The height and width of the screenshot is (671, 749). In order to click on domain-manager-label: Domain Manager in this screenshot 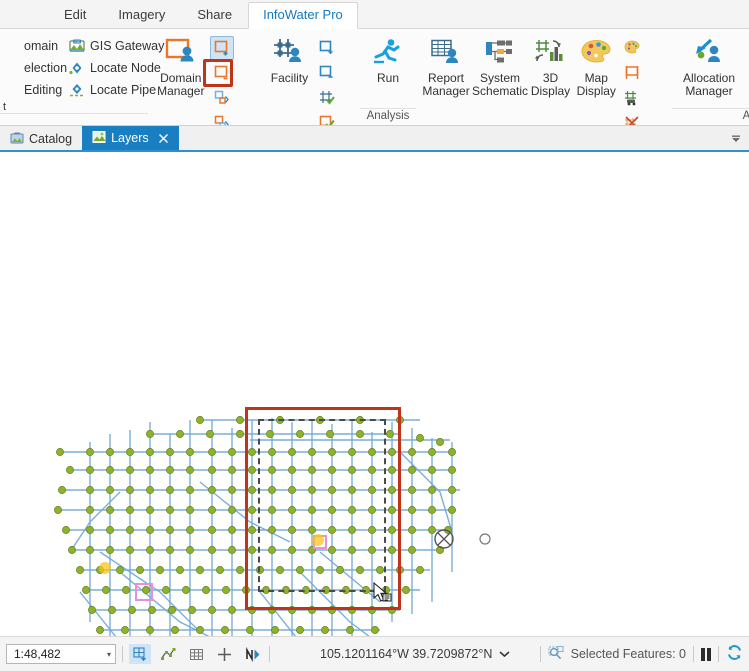, I will do `click(181, 84)`.